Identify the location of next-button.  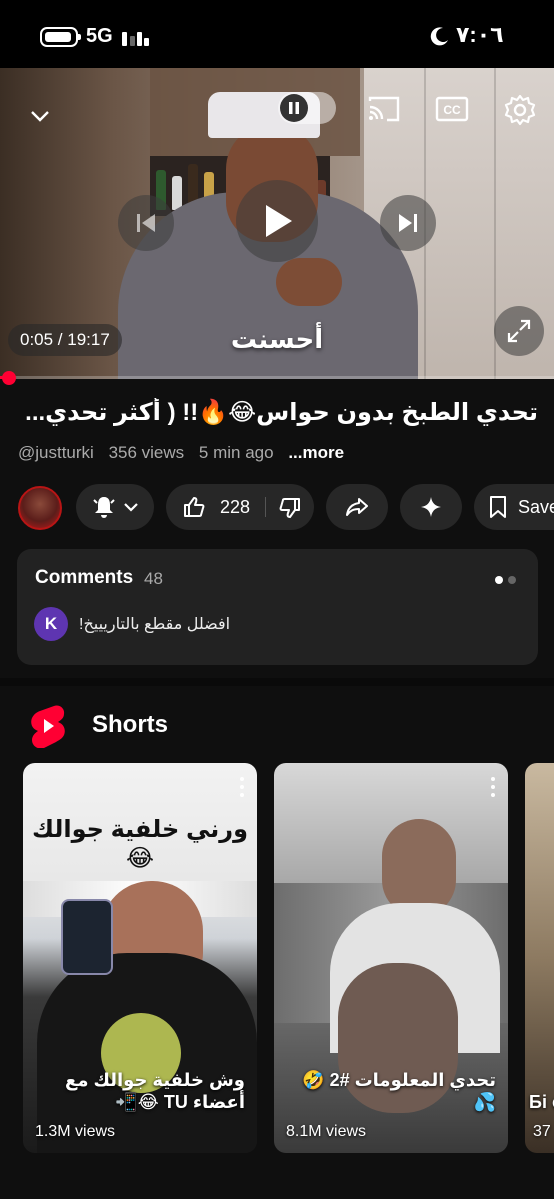
(408, 223).